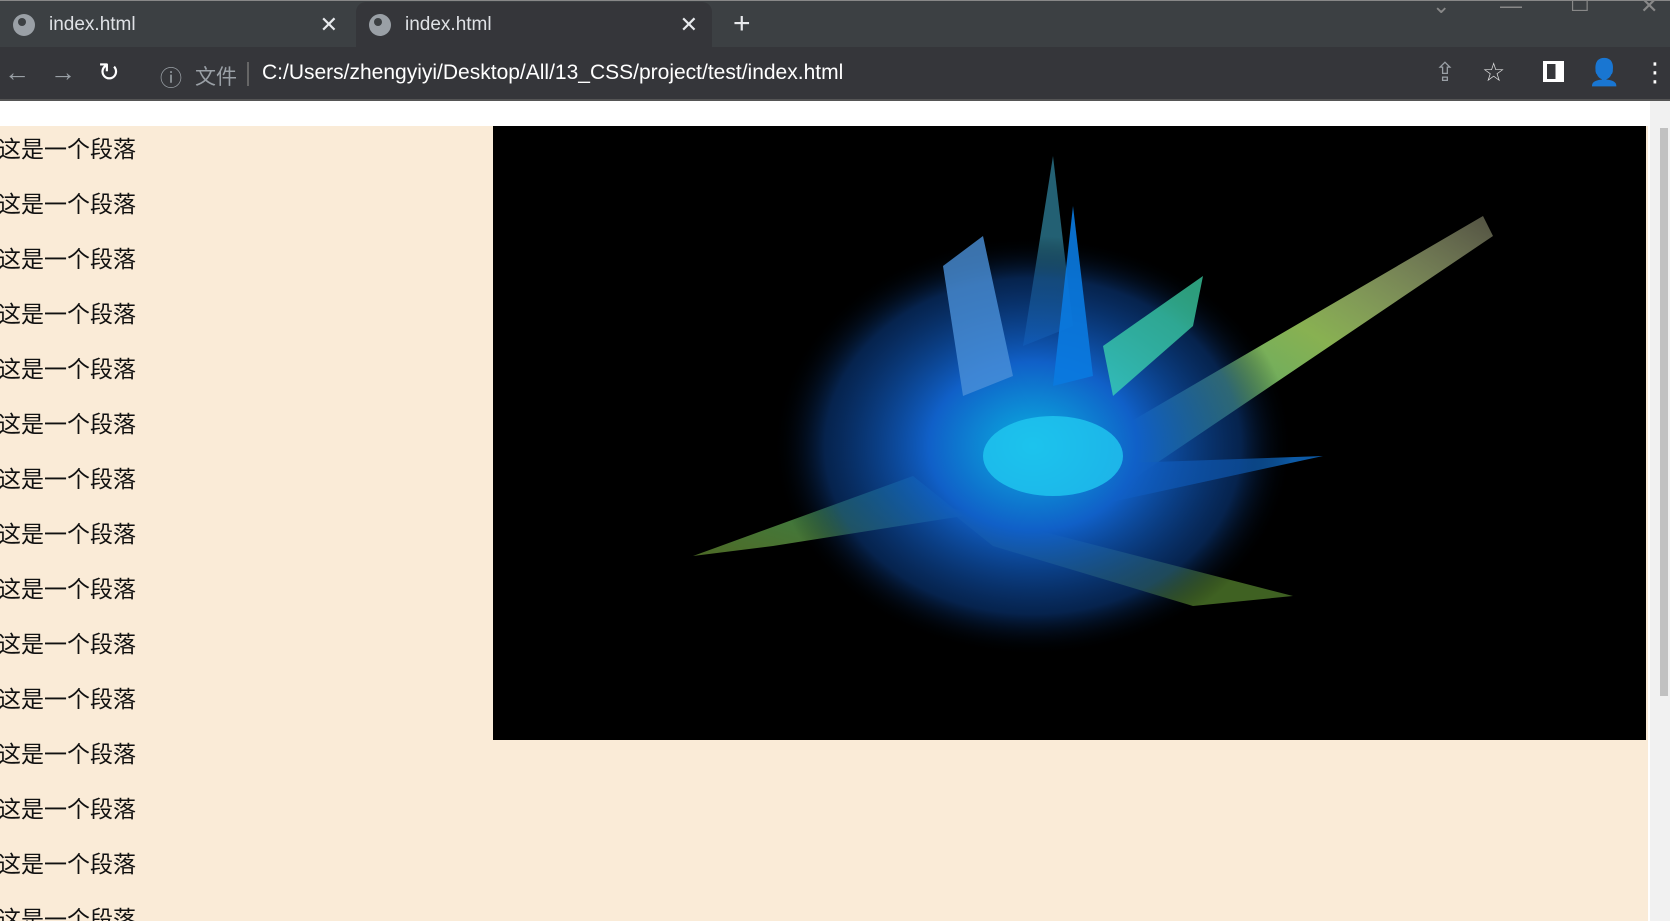  I want to click on maximize-button: ☐, so click(1580, 8).